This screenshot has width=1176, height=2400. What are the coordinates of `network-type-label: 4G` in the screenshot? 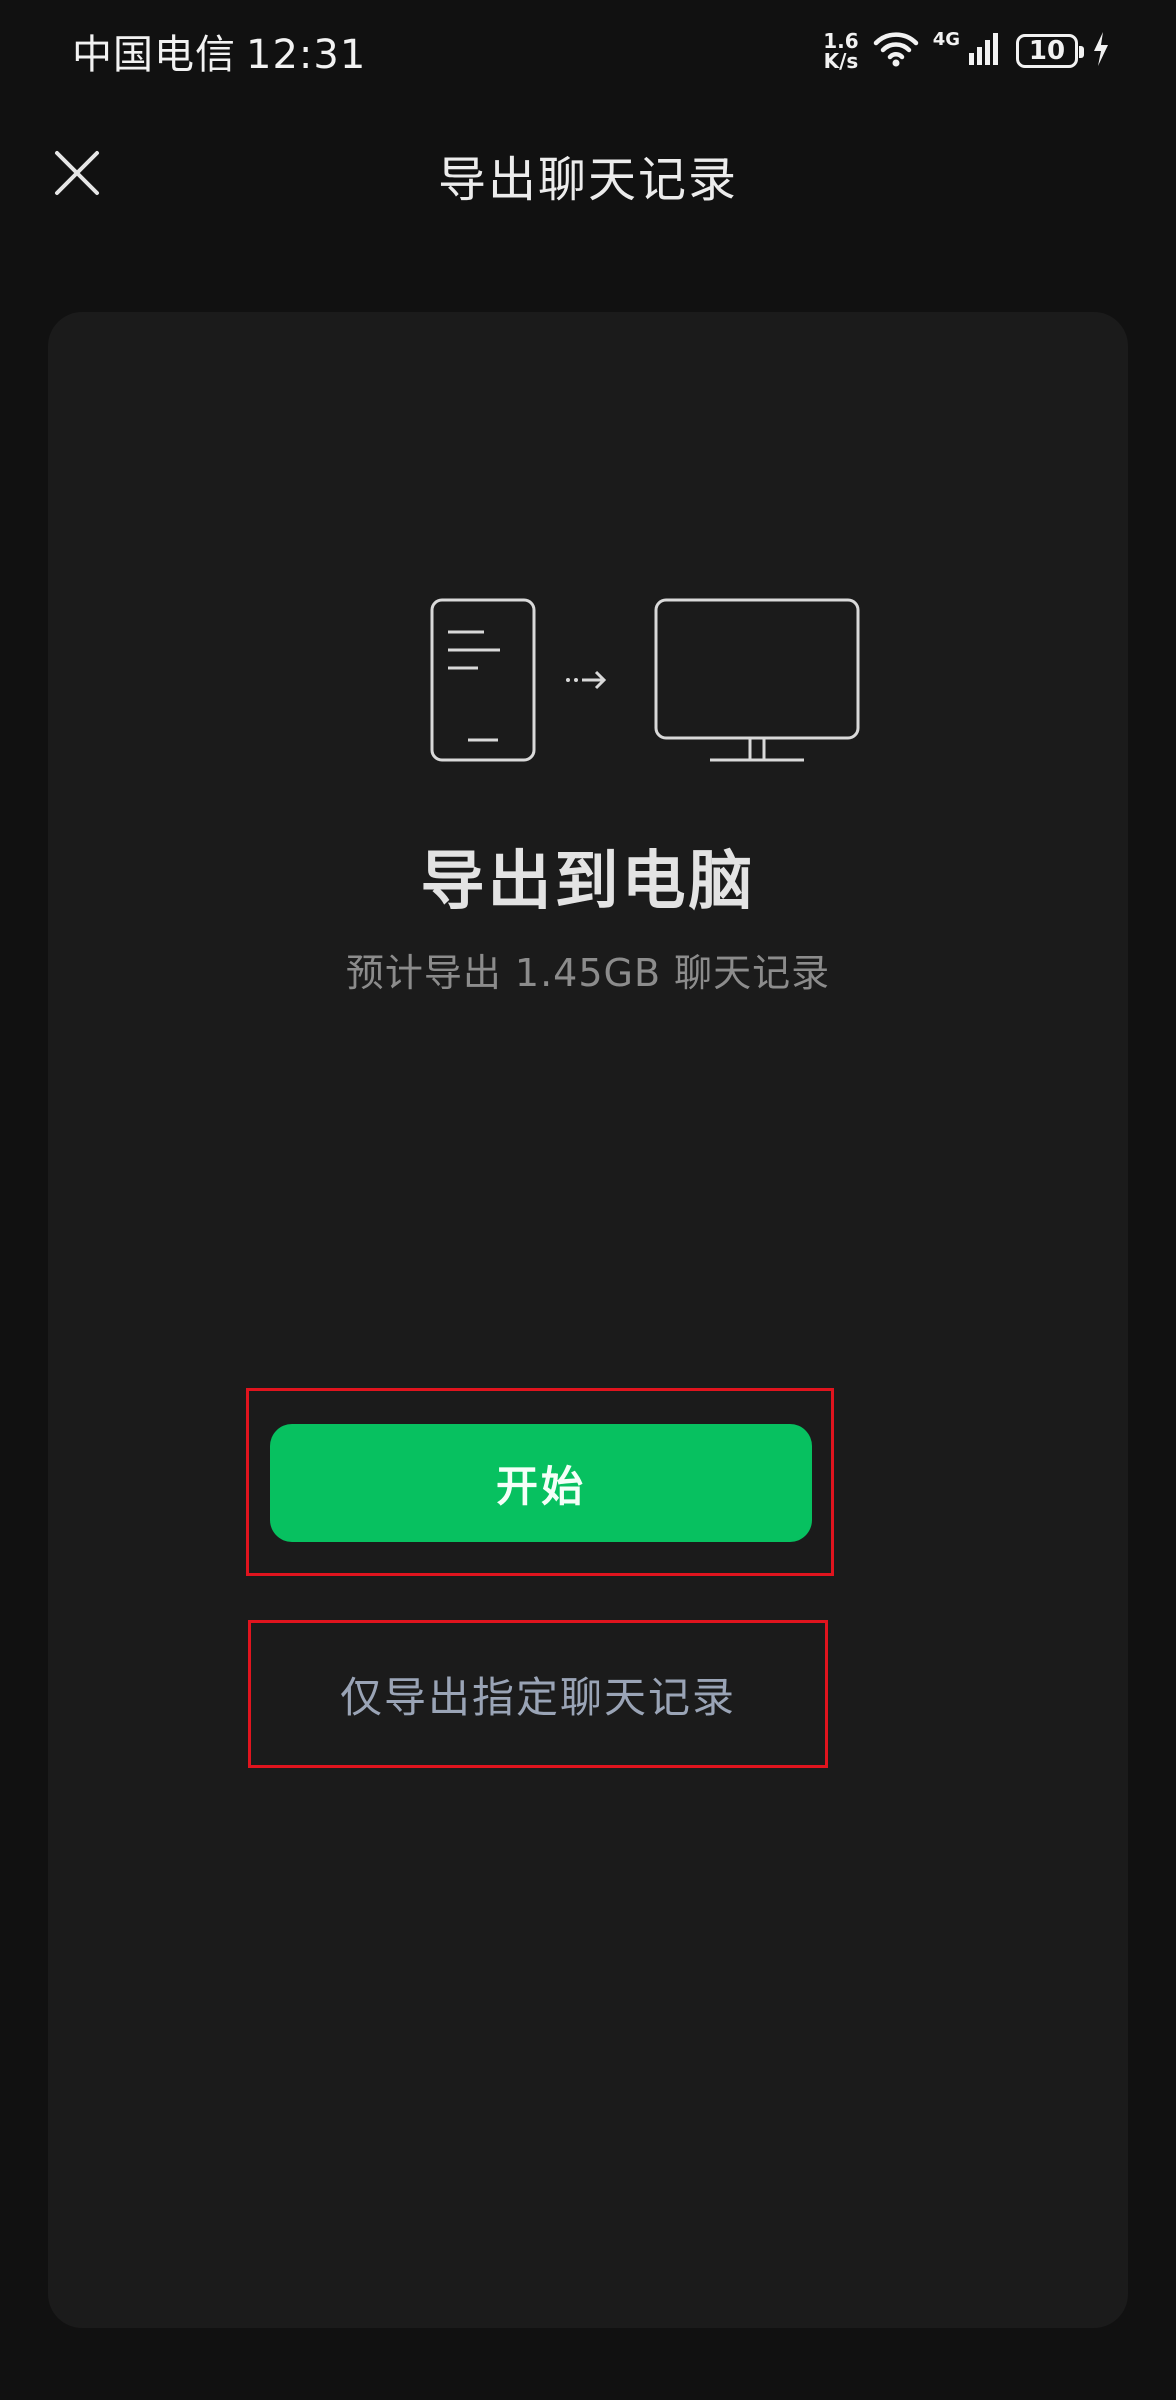 It's located at (946, 39).